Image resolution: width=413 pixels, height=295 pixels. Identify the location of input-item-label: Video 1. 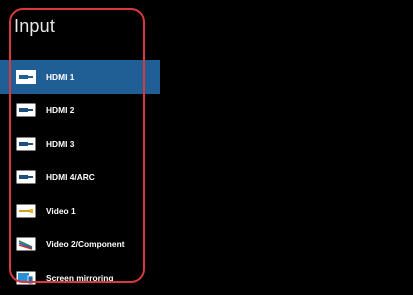
(61, 210).